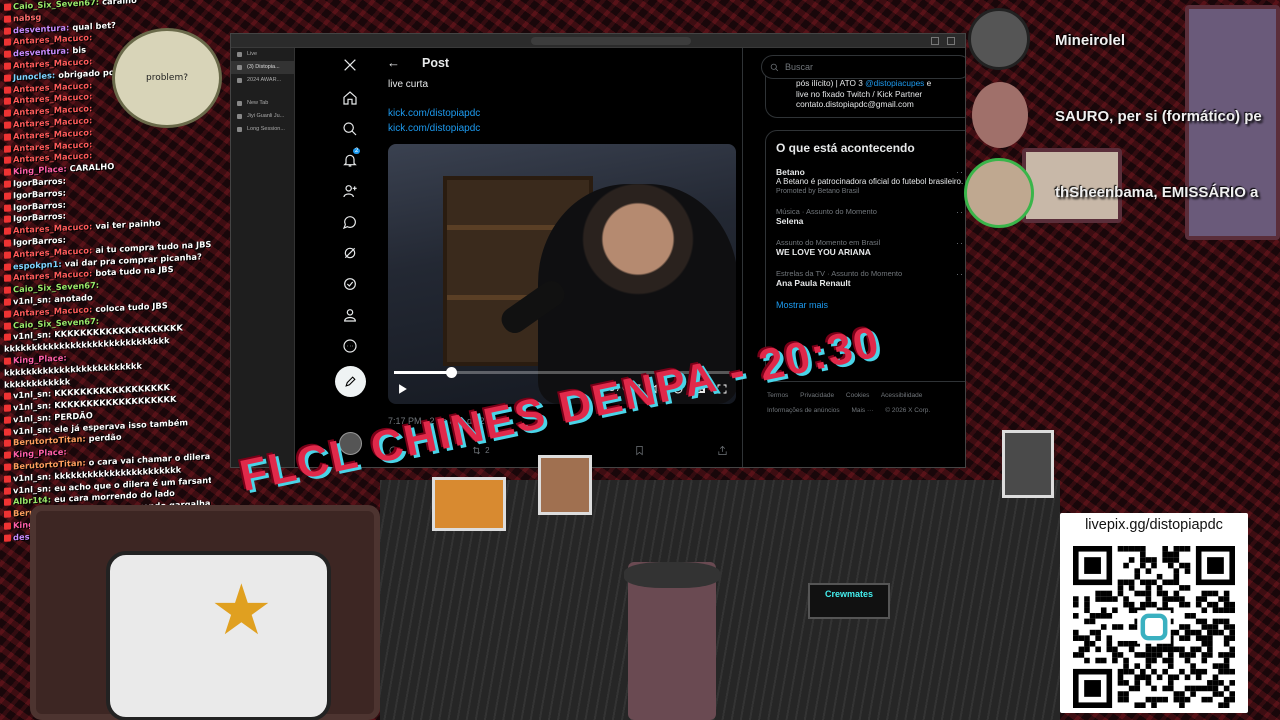 The width and height of the screenshot is (1280, 720). Describe the element at coordinates (823, 252) in the screenshot. I see `trend-name: WE LOVE YOU ARIANA` at that location.